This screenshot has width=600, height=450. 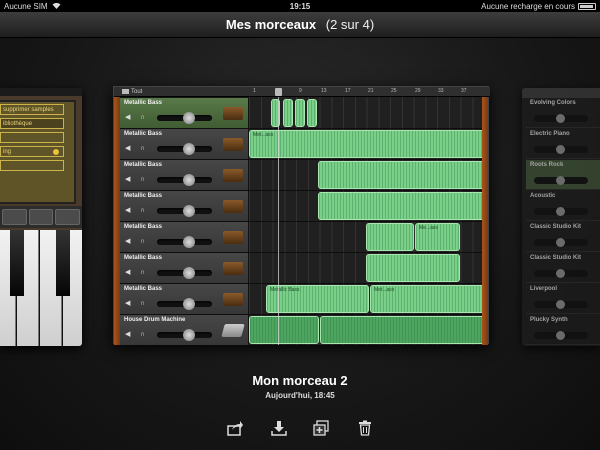 I want to click on song-counter: (2 sur 4), so click(x=350, y=24).